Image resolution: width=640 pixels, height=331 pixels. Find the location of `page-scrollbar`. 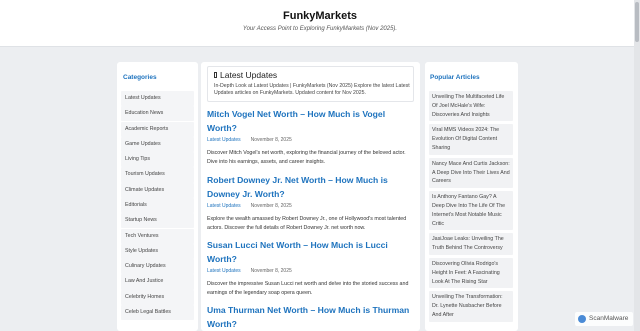

page-scrollbar is located at coordinates (637, 165).